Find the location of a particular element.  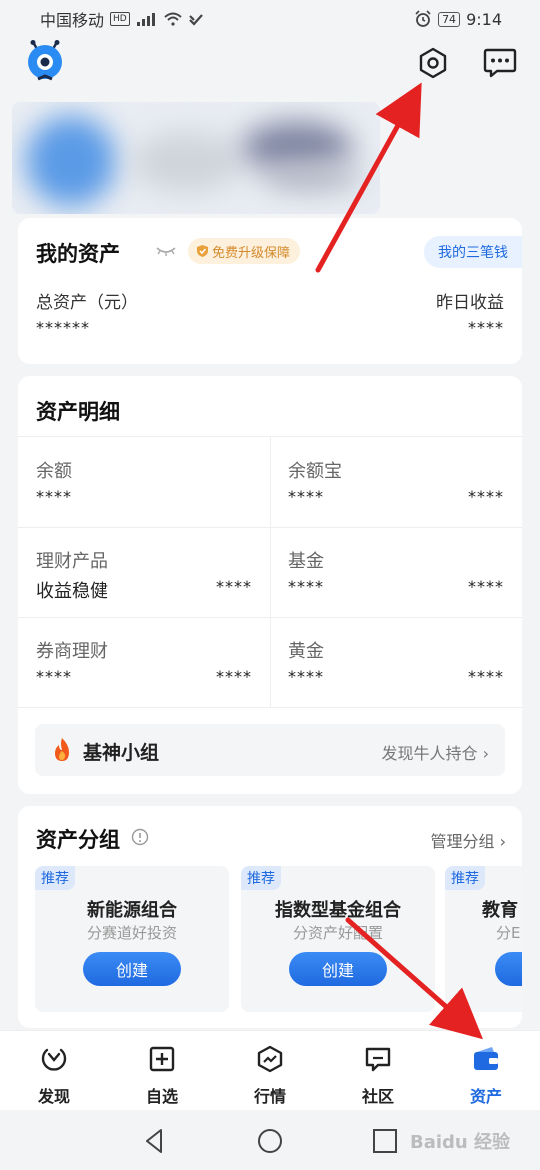

group-card-name: 教育 is located at coordinates (500, 910).